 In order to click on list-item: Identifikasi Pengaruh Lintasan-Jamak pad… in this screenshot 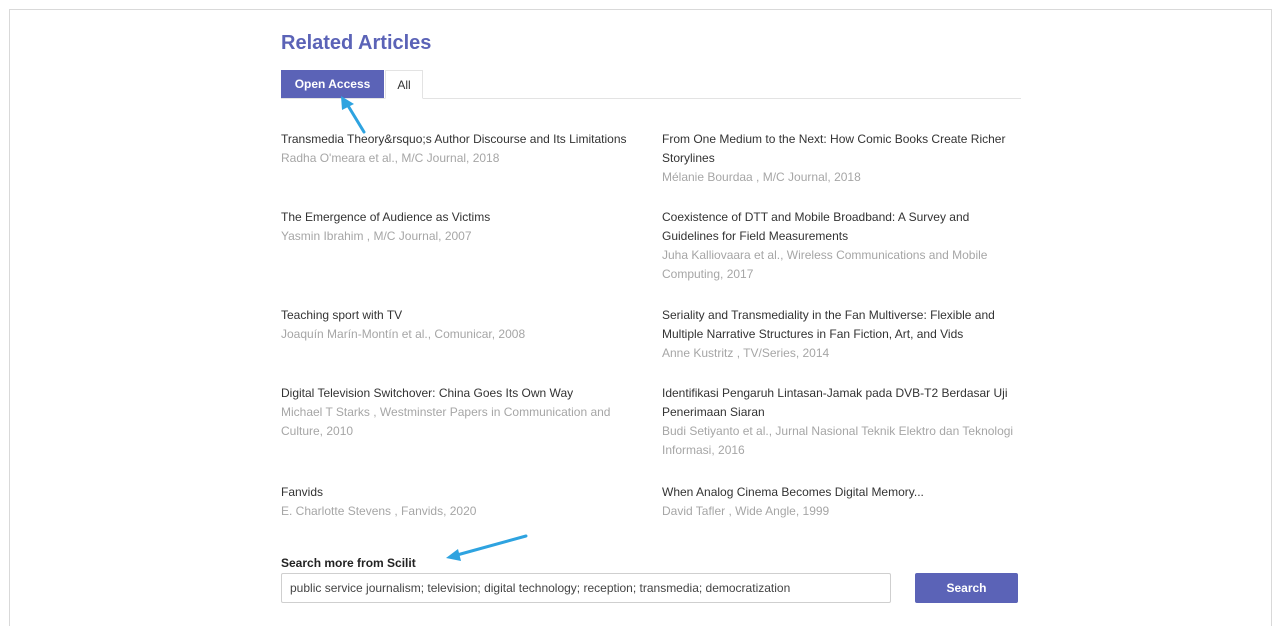, I will do `click(842, 422)`.